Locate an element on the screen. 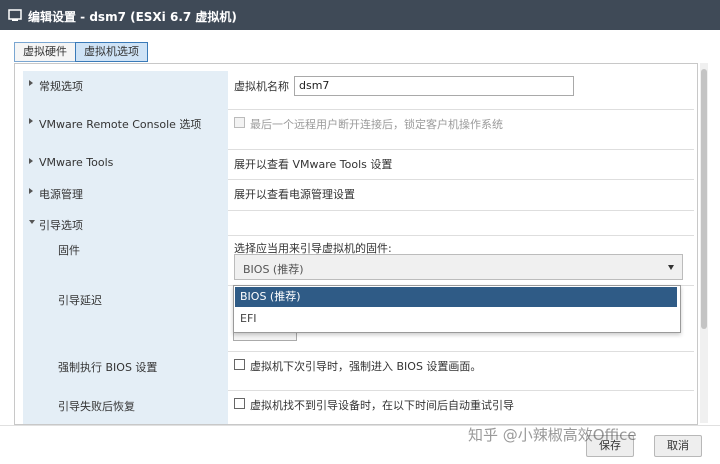 Image resolution: width=720 pixels, height=464 pixels. window-title: 编辑设置 - dsm7 (ESXi 6.7 虚拟机) is located at coordinates (132, 17).